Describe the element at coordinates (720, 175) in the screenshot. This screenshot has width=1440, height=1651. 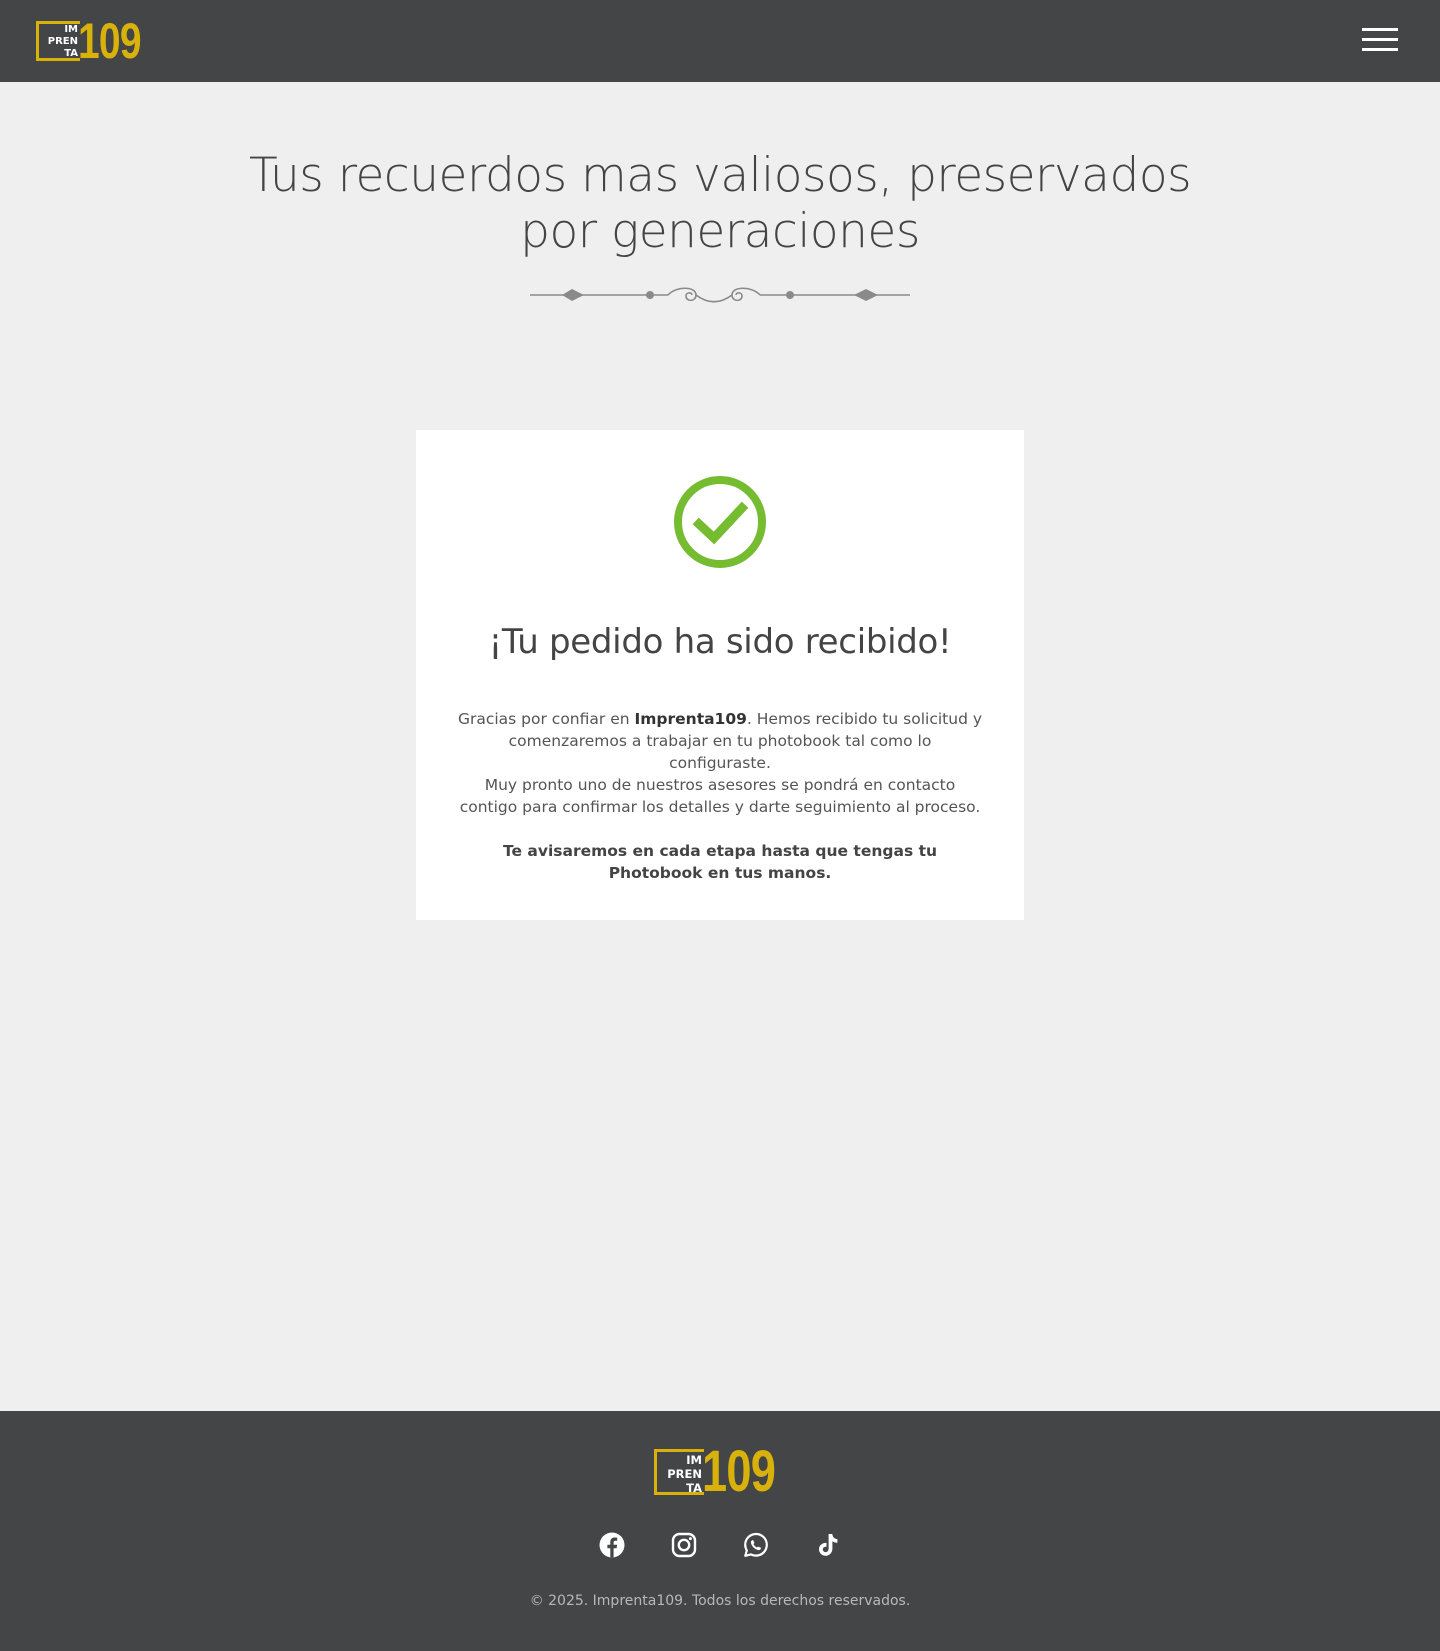
I see `hero-title-line1: Tus recuerdos mas valiosos, preservados` at that location.